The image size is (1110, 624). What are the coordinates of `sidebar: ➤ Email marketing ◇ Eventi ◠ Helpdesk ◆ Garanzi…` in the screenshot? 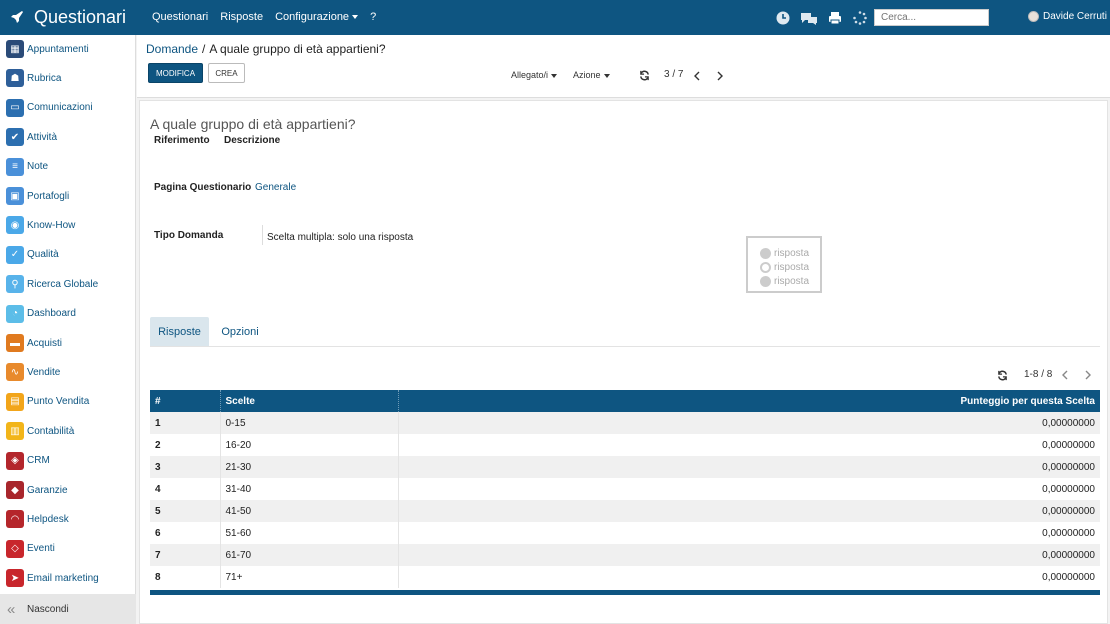 It's located at (68, 329).